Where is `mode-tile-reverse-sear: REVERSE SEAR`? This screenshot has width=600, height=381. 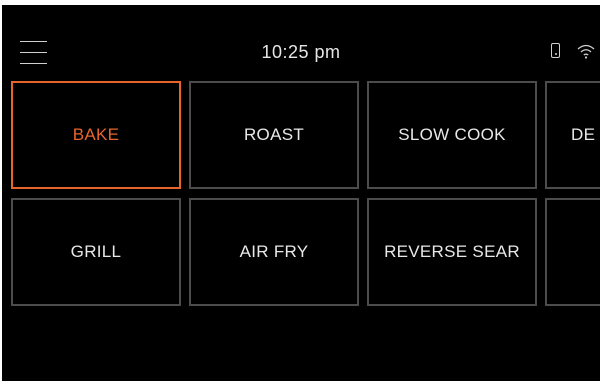 mode-tile-reverse-sear: REVERSE SEAR is located at coordinates (452, 252).